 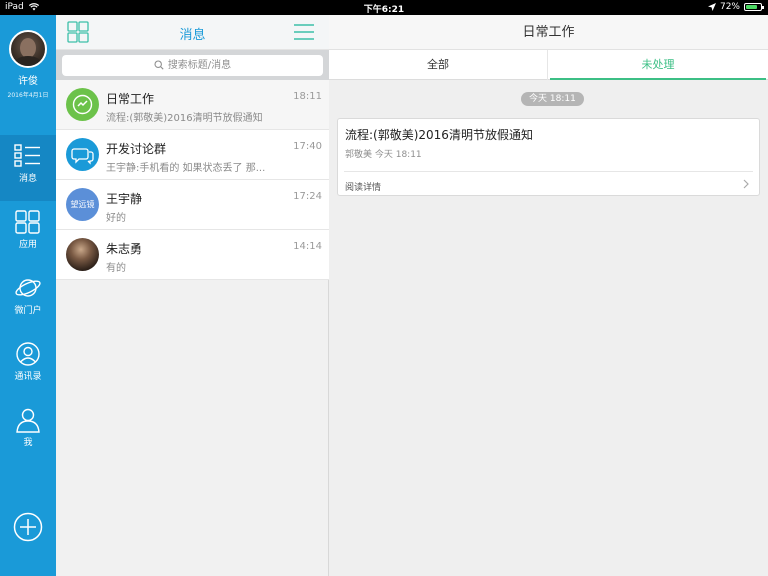 I want to click on group-chat-icon, so click(x=82, y=154).